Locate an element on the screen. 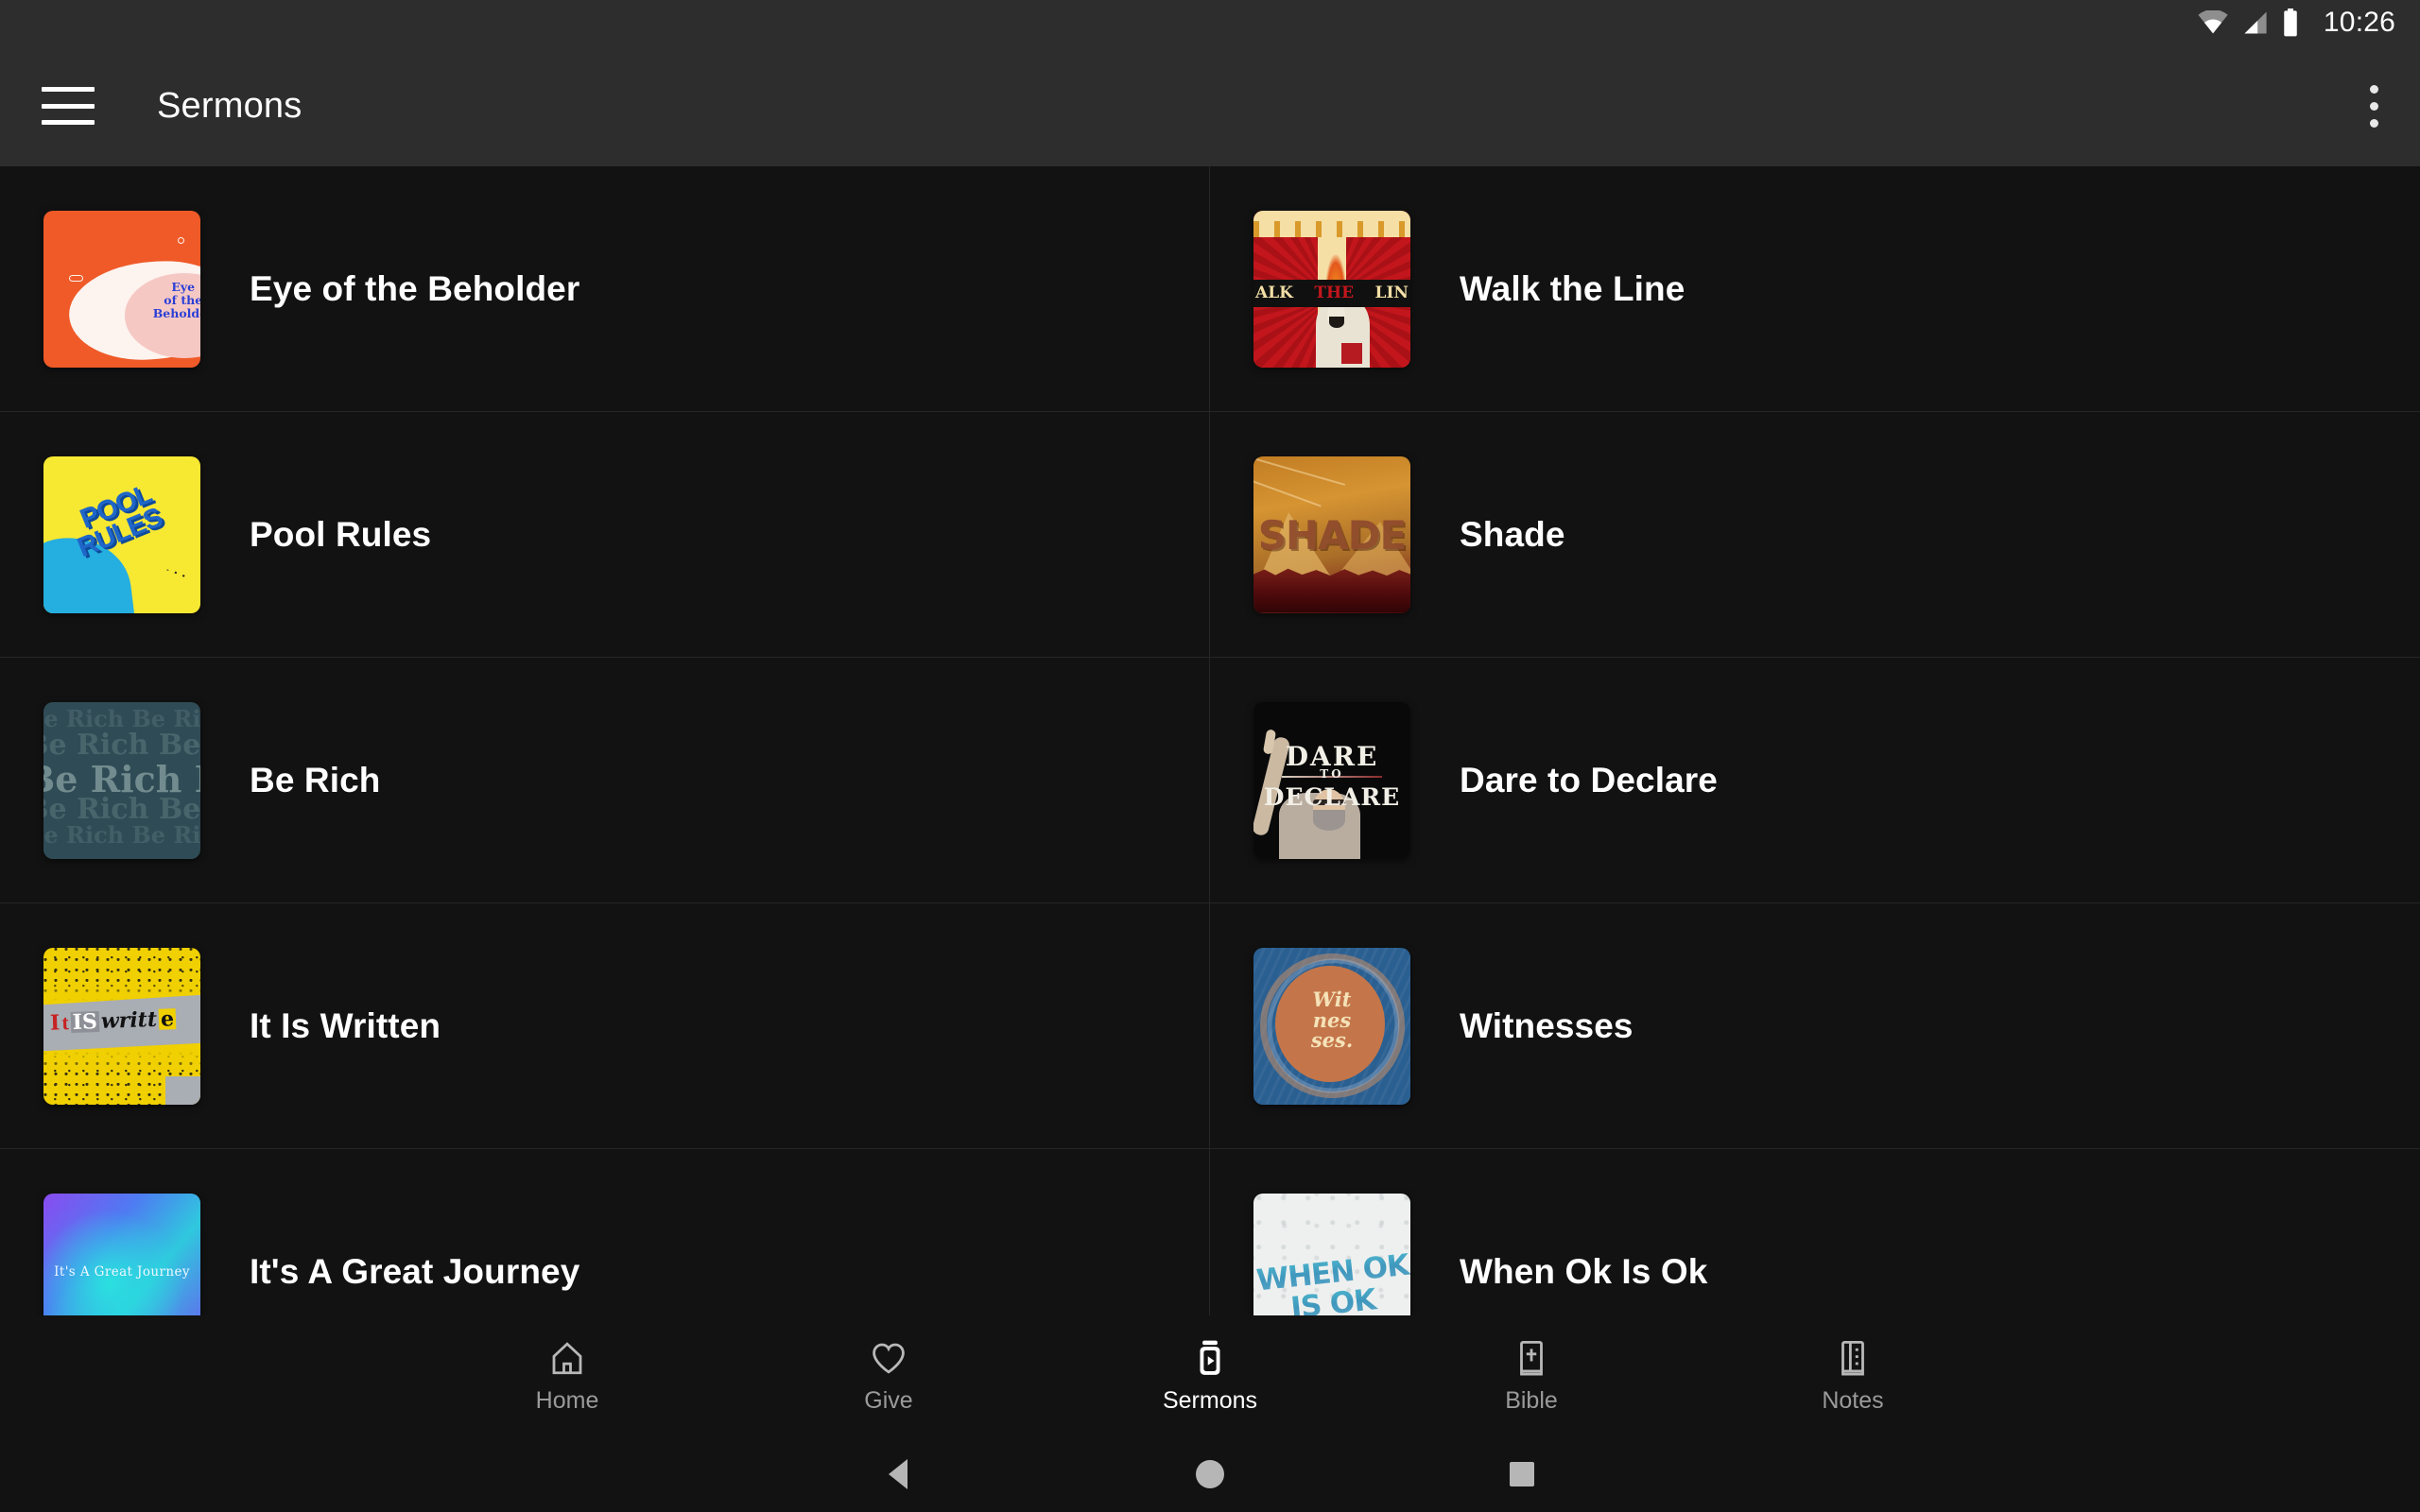  bottom-navigation-bar: Home Give Sermons Bible Notes is located at coordinates (1210, 1375).